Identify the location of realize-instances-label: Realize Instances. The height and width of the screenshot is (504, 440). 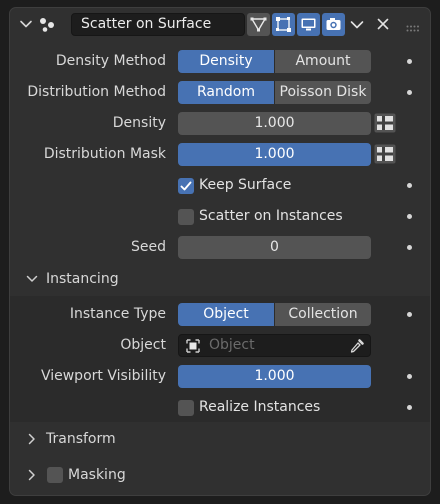
(260, 407).